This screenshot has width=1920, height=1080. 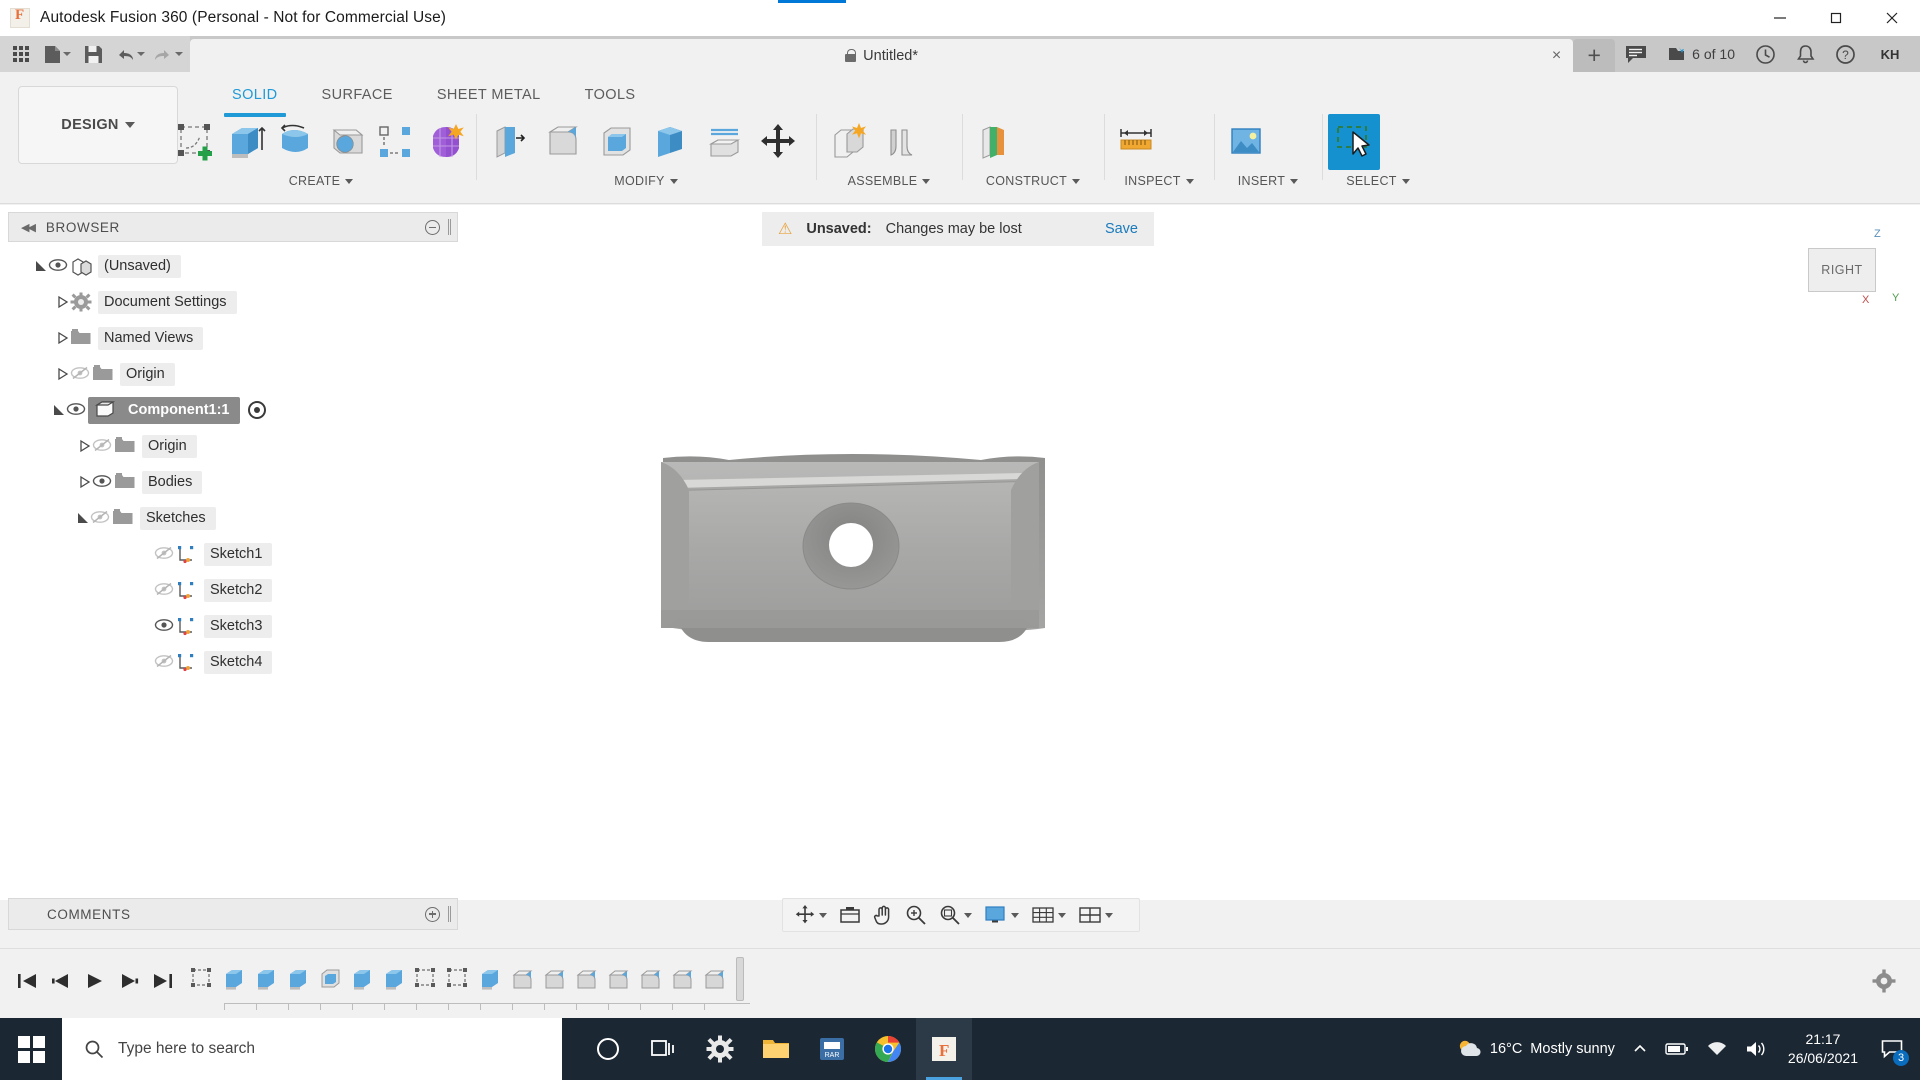 I want to click on tab-sheet-metal: SHEET METAL, so click(x=489, y=95).